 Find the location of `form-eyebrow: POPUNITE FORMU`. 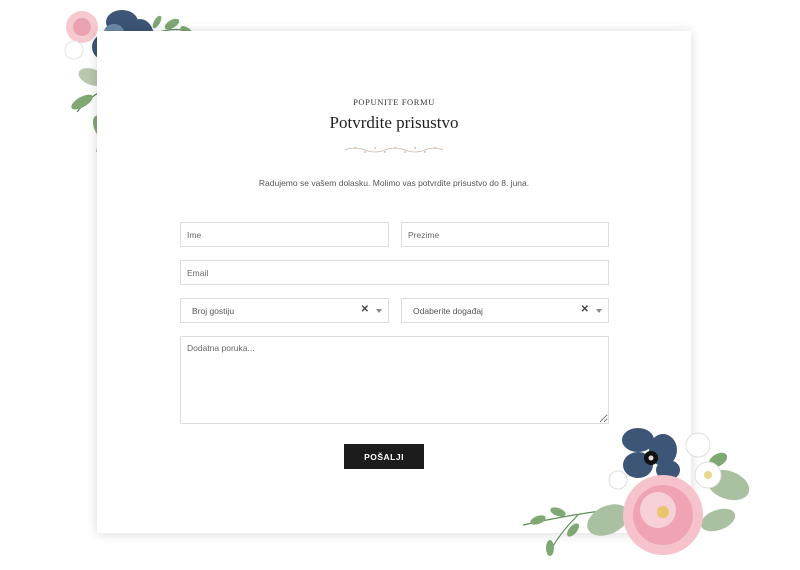

form-eyebrow: POPUNITE FORMU is located at coordinates (394, 102).